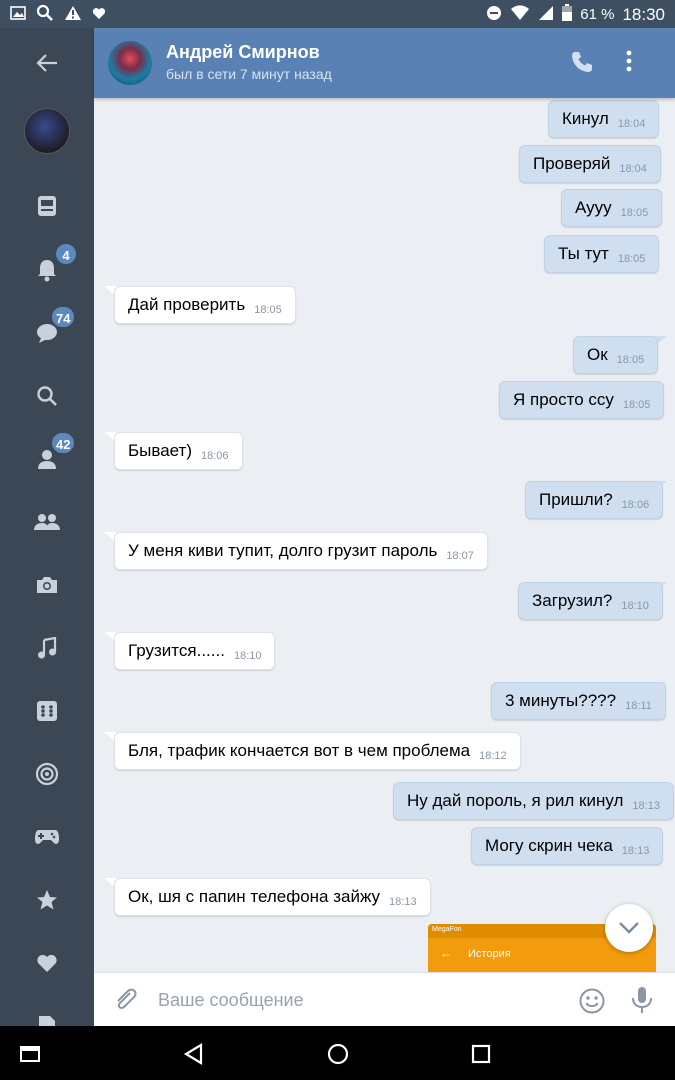 This screenshot has height=1080, width=675. I want to click on sidebar-item-news, so click(47, 206).